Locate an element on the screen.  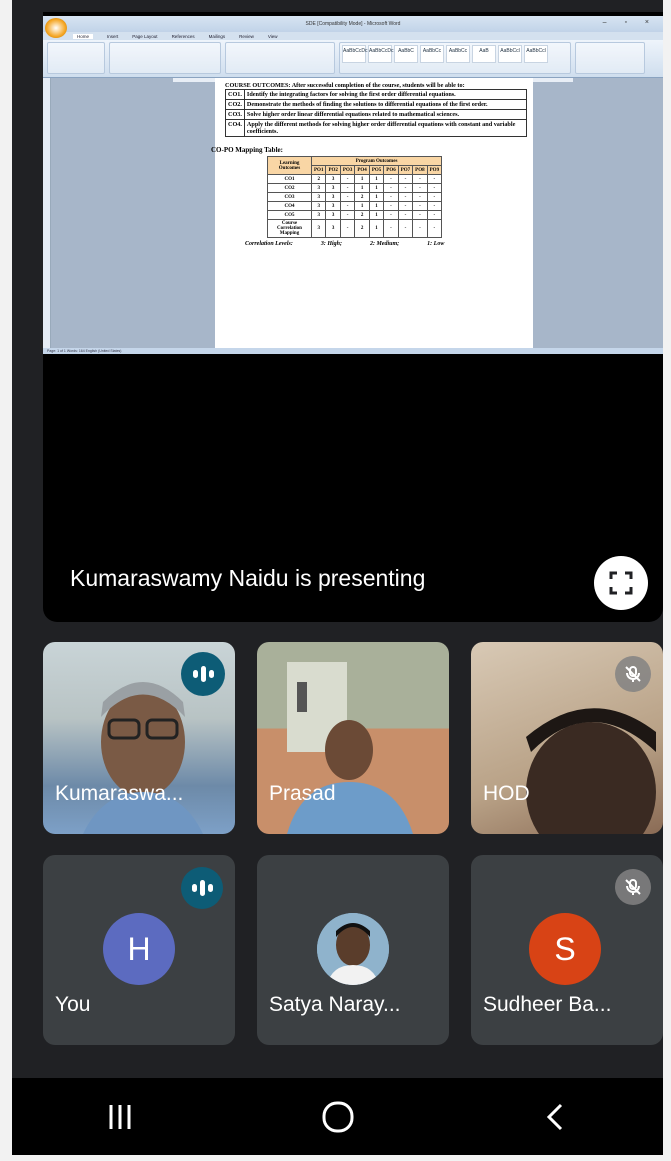
table-row: CO4 3 3-1 1- - - - is located at coordinates (355, 206).